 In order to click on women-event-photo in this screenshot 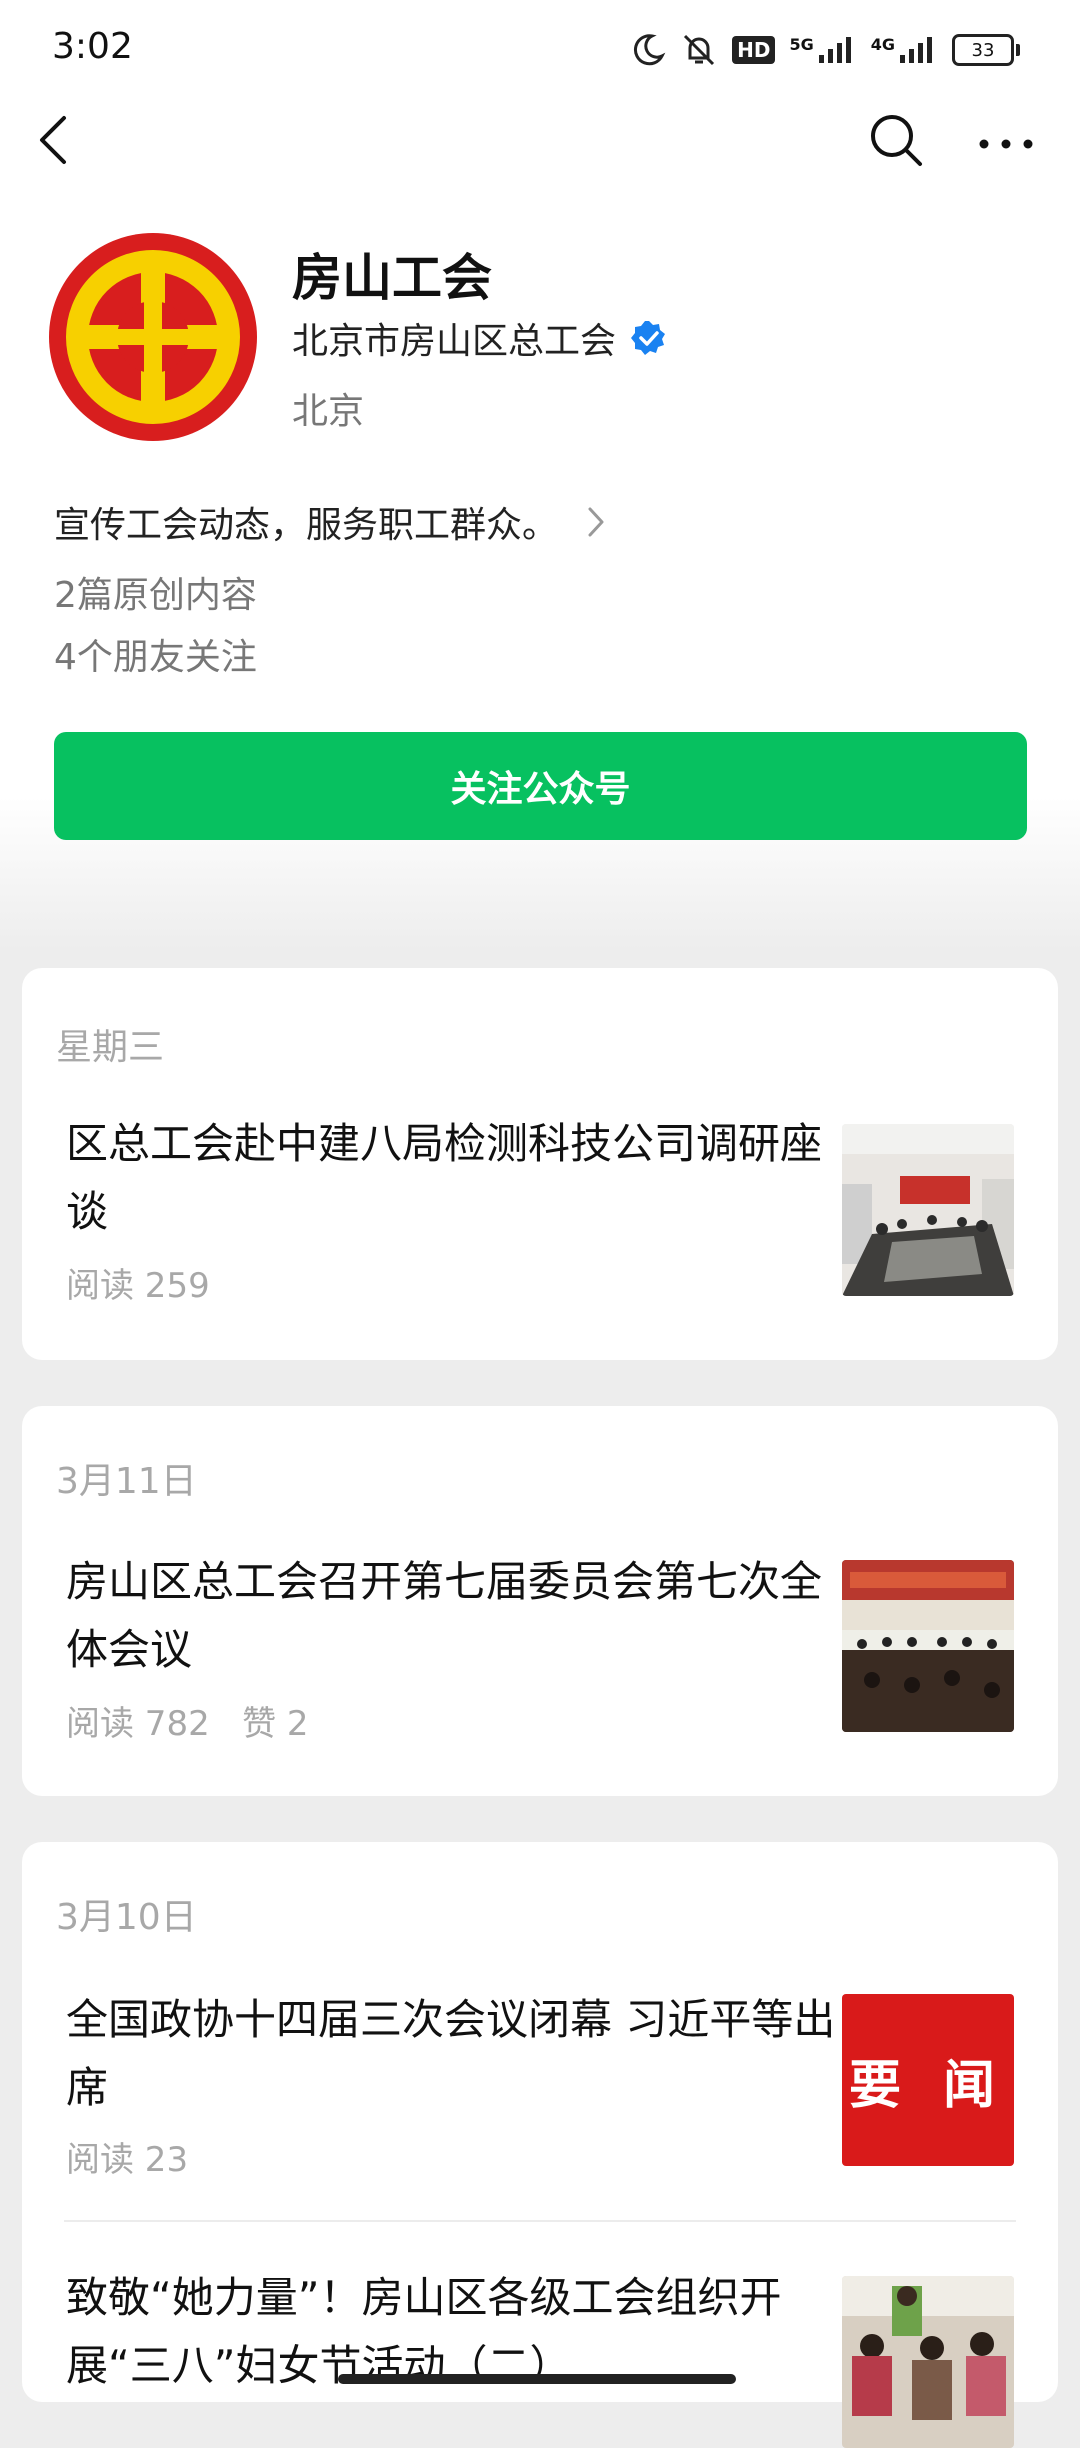, I will do `click(928, 2362)`.